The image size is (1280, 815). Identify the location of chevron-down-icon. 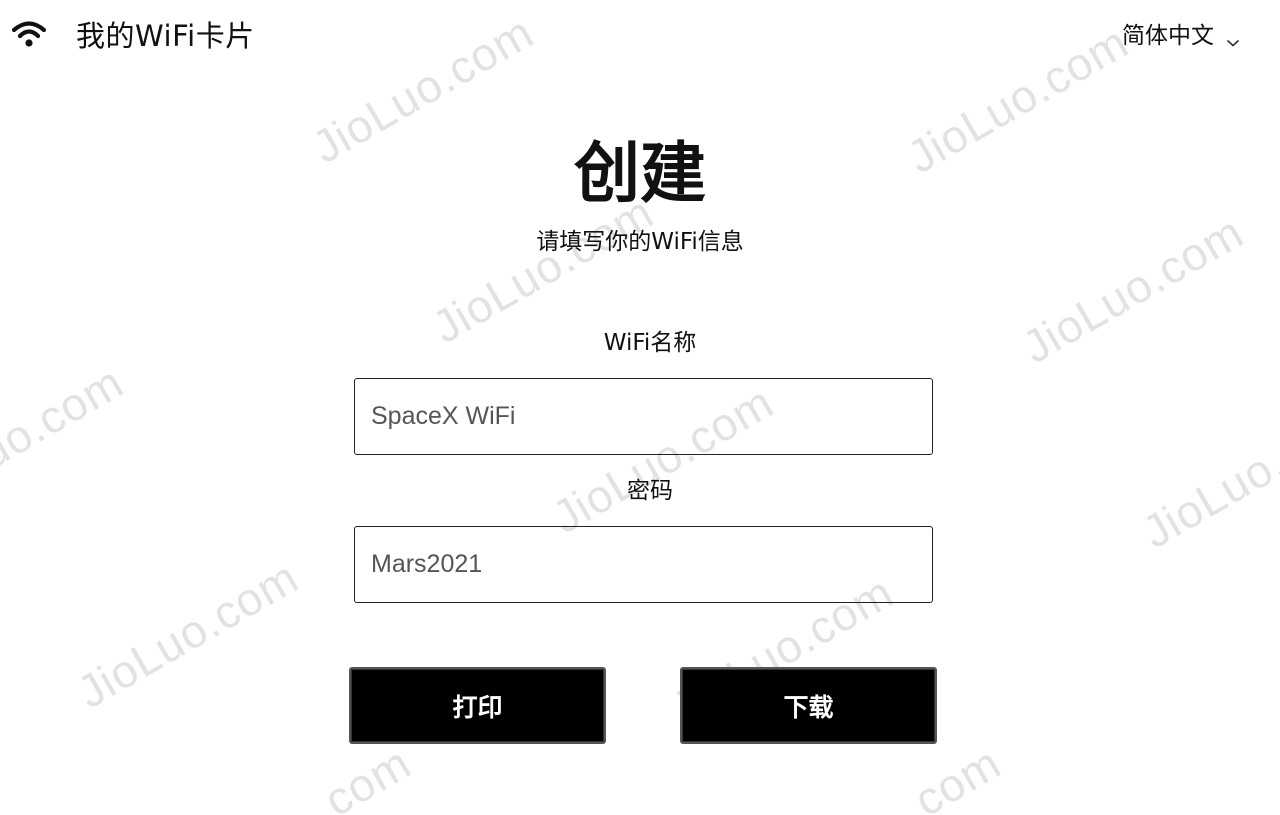
(1233, 37).